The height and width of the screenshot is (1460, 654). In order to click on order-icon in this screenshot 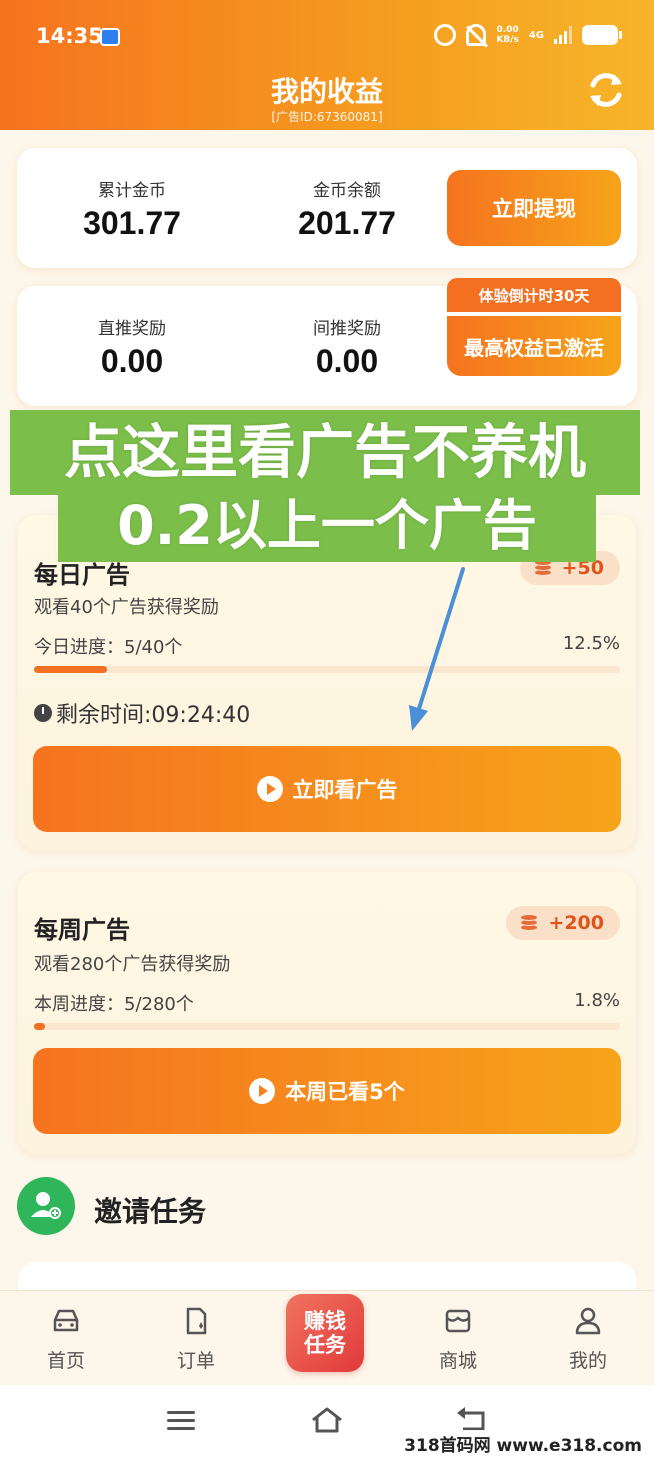, I will do `click(196, 1321)`.